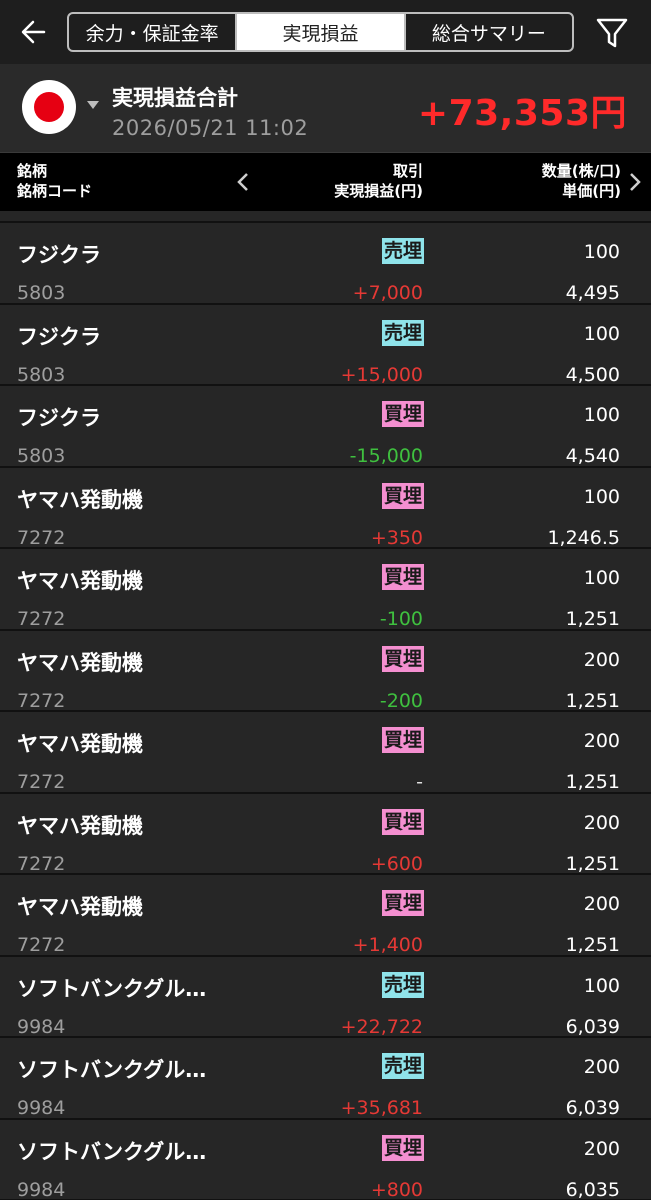  I want to click on realized-pnl: +1,400, so click(387, 945).